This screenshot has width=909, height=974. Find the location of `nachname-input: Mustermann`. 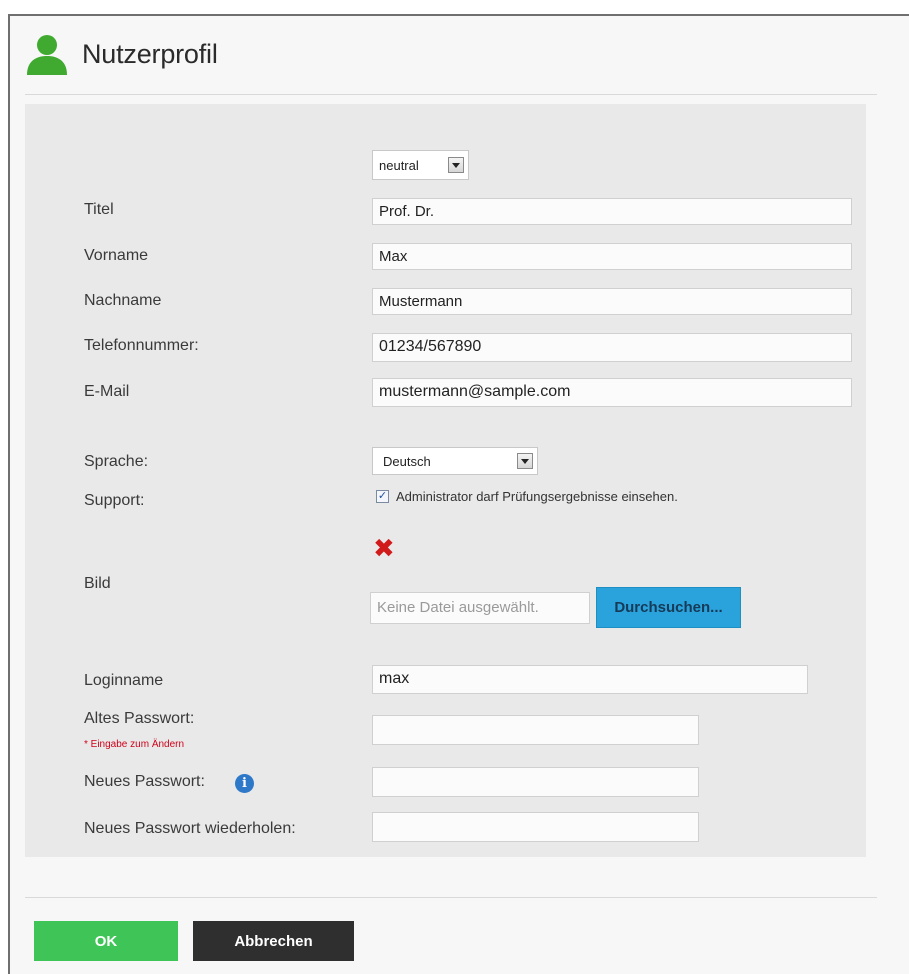

nachname-input: Mustermann is located at coordinates (612, 301).